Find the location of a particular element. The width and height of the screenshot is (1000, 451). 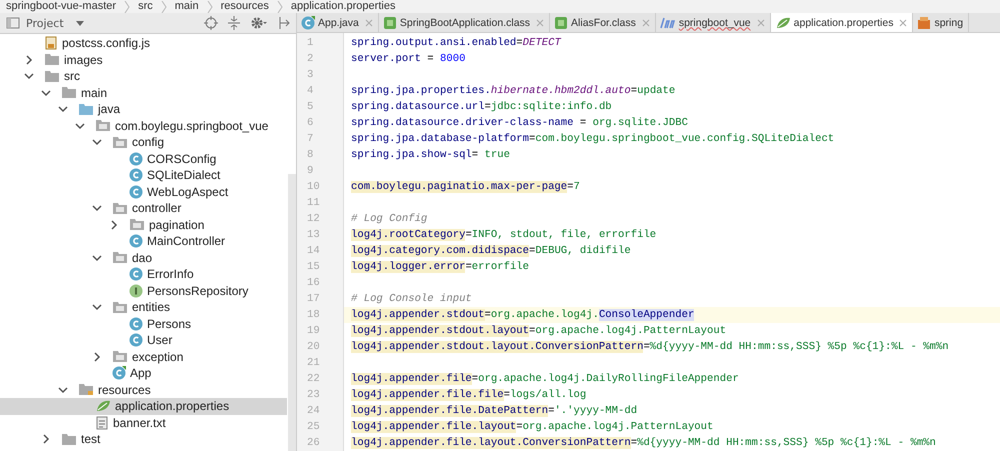

dropdown-icon is located at coordinates (80, 23).